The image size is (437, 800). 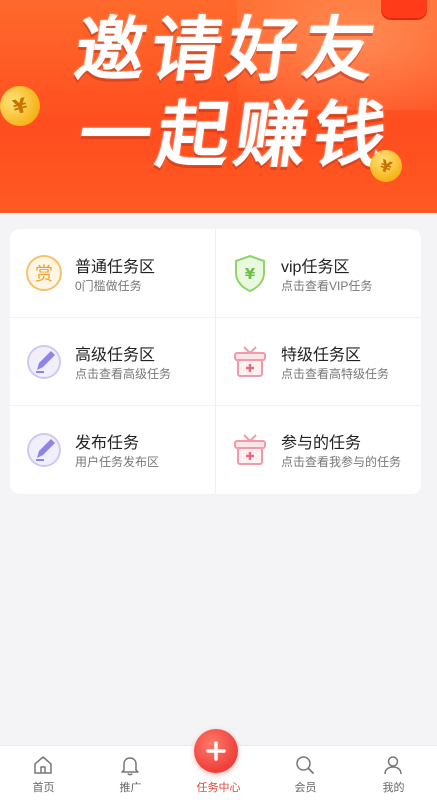 What do you see at coordinates (305, 765) in the screenshot?
I see `search-icon` at bounding box center [305, 765].